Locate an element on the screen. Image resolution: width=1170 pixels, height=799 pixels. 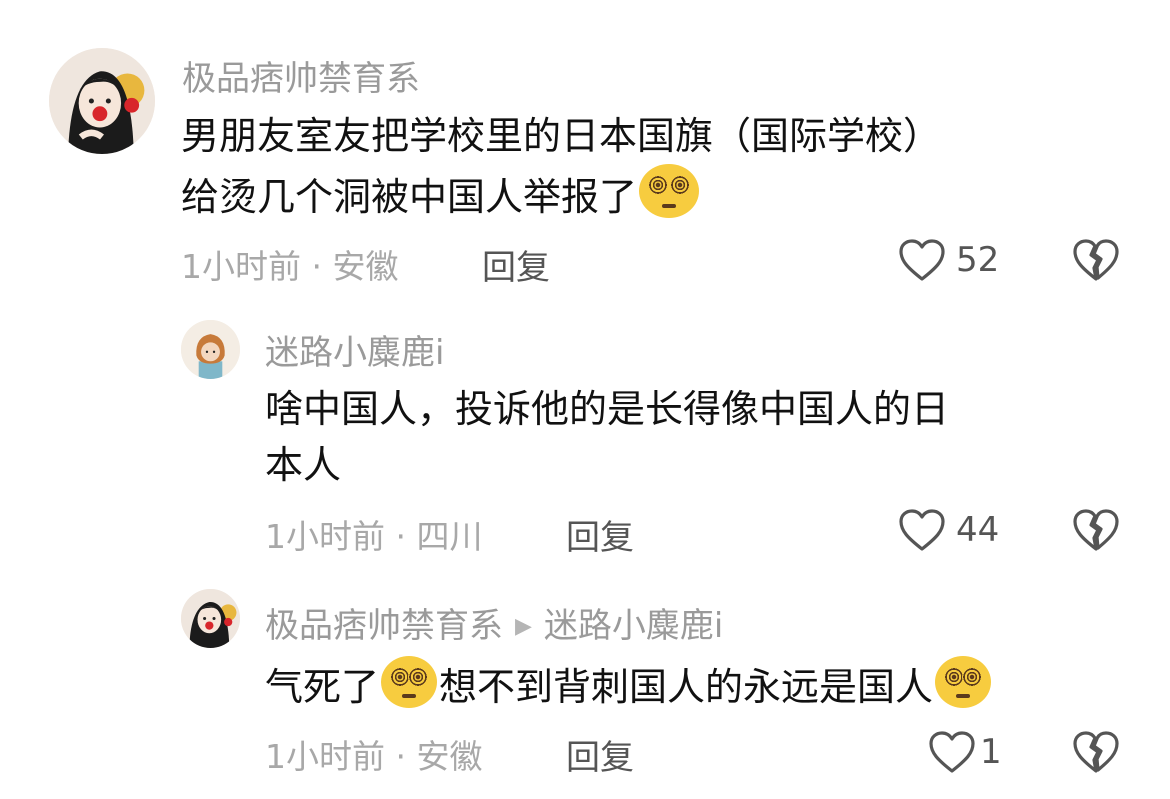
comment-text: 气死了 想不到背刺国人的永远是国人 is located at coordinates (629, 685).